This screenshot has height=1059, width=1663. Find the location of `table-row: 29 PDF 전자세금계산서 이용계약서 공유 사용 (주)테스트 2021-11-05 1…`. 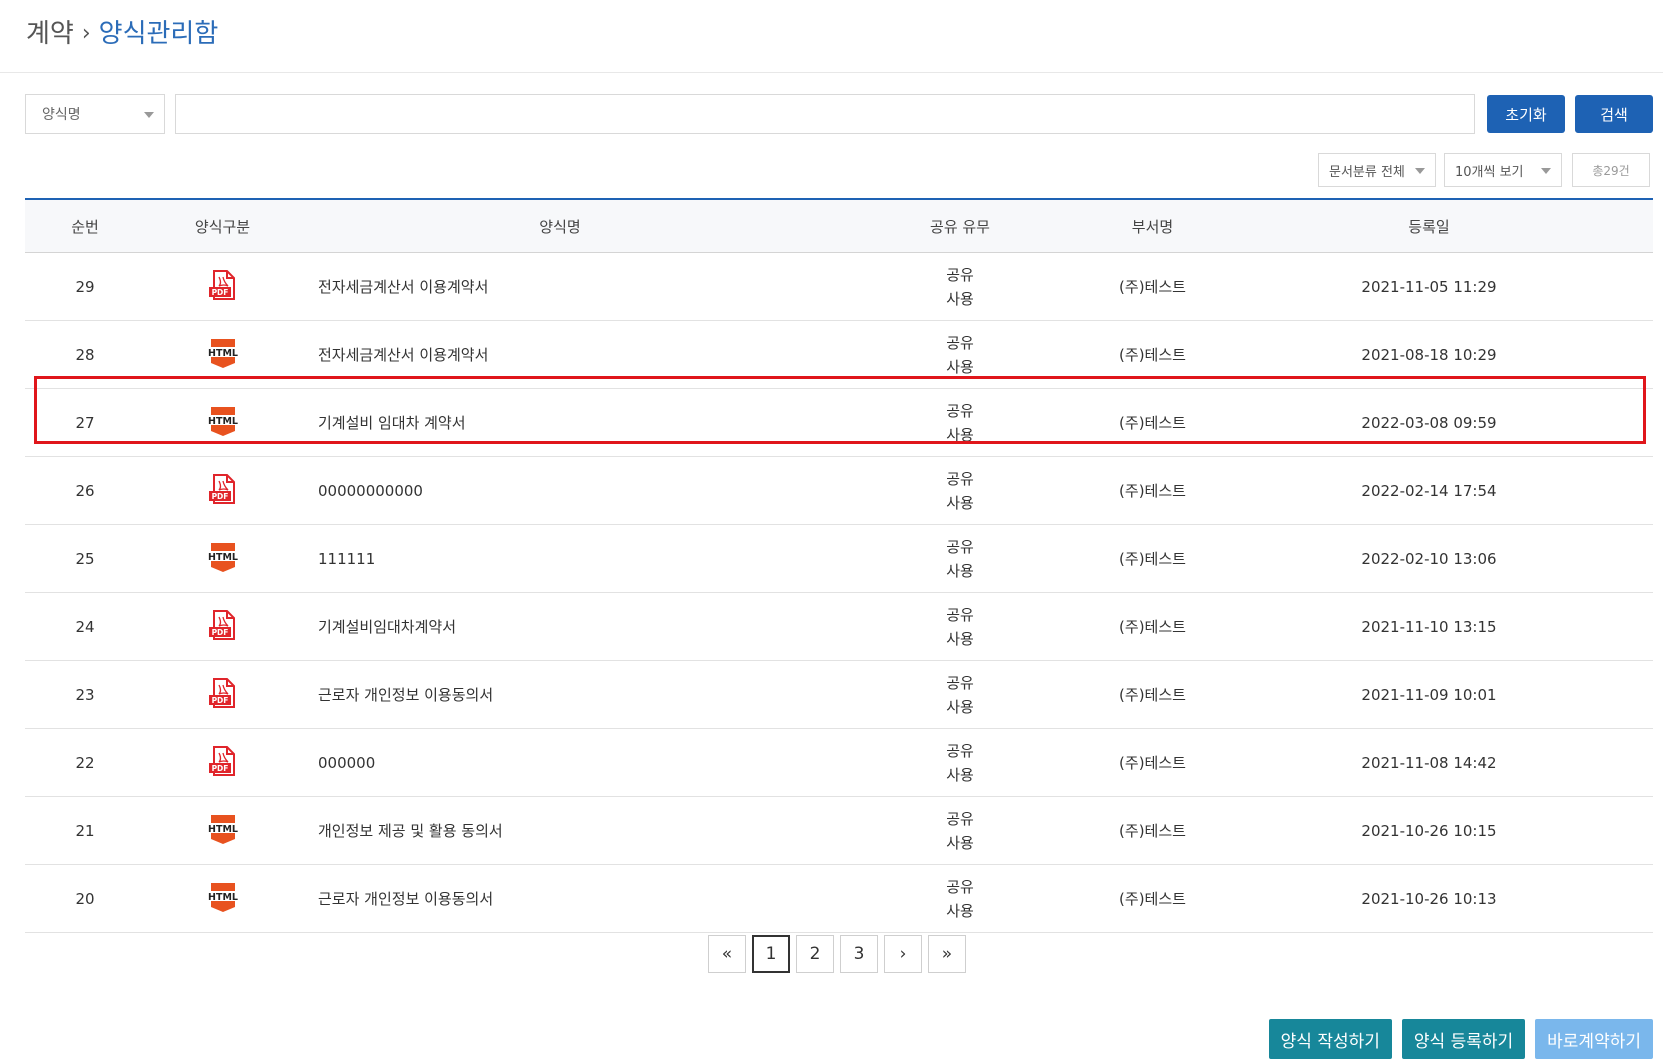

table-row: 29 PDF 전자세금계산서 이용계약서 공유 사용 (주)테스트 2021-11-05 1… is located at coordinates (839, 286).